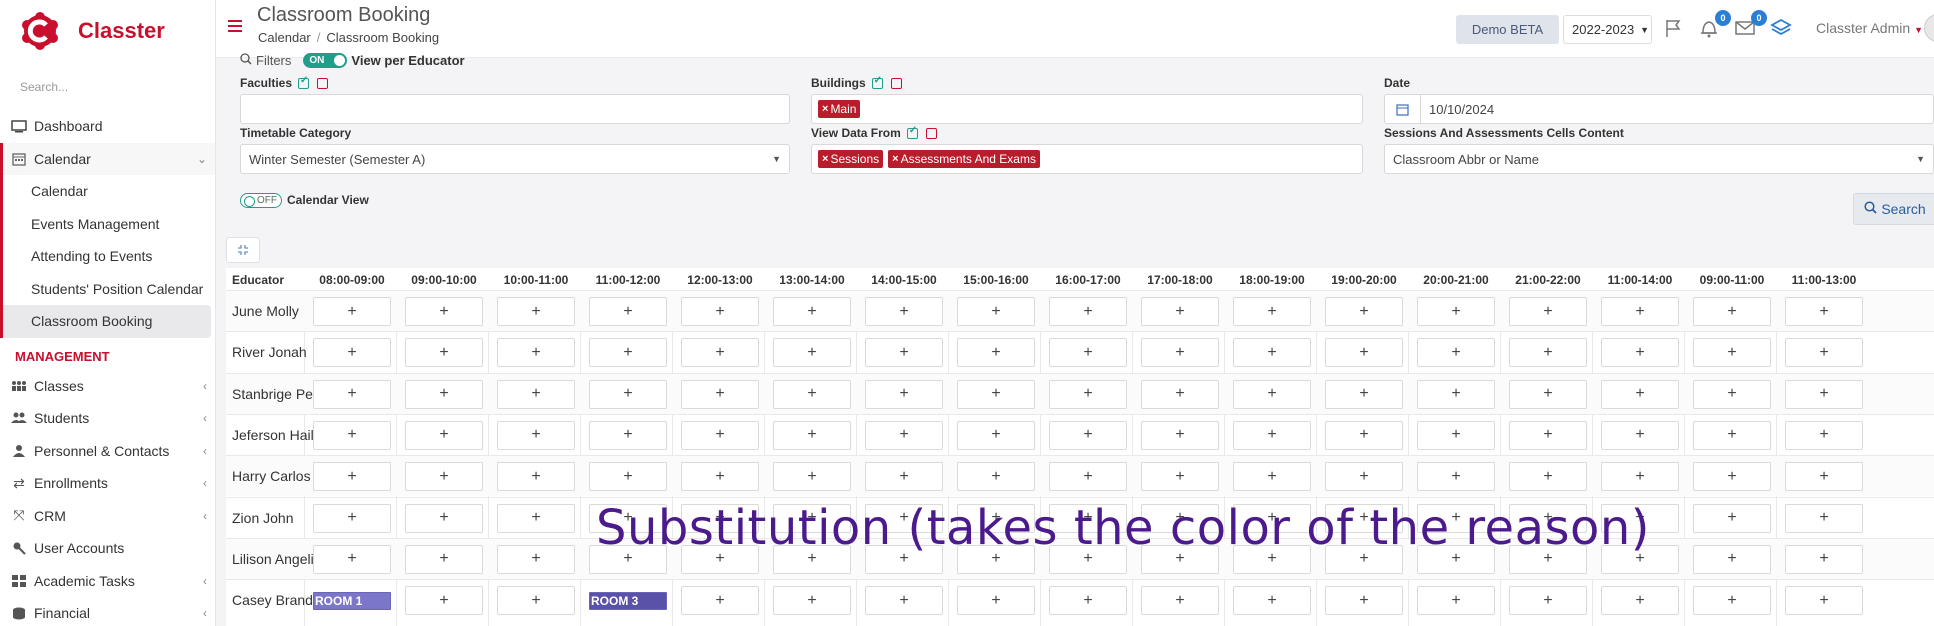  What do you see at coordinates (515, 109) in the screenshot?
I see `faculties-input` at bounding box center [515, 109].